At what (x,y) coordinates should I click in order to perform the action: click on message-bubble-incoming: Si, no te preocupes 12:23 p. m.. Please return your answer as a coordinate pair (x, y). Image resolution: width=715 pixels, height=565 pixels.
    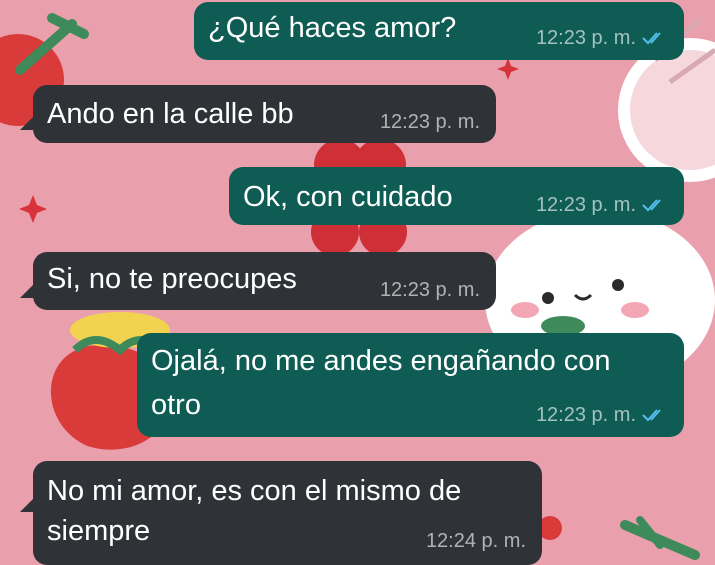
    Looking at the image, I should click on (264, 281).